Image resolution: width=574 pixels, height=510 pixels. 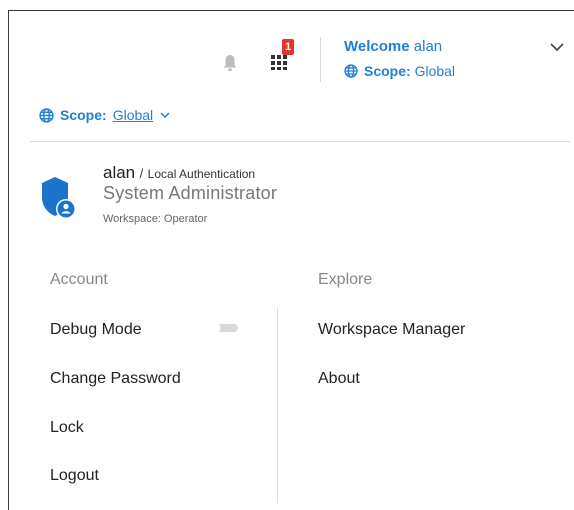 What do you see at coordinates (435, 71) in the screenshot?
I see `header-scope-value: Global` at bounding box center [435, 71].